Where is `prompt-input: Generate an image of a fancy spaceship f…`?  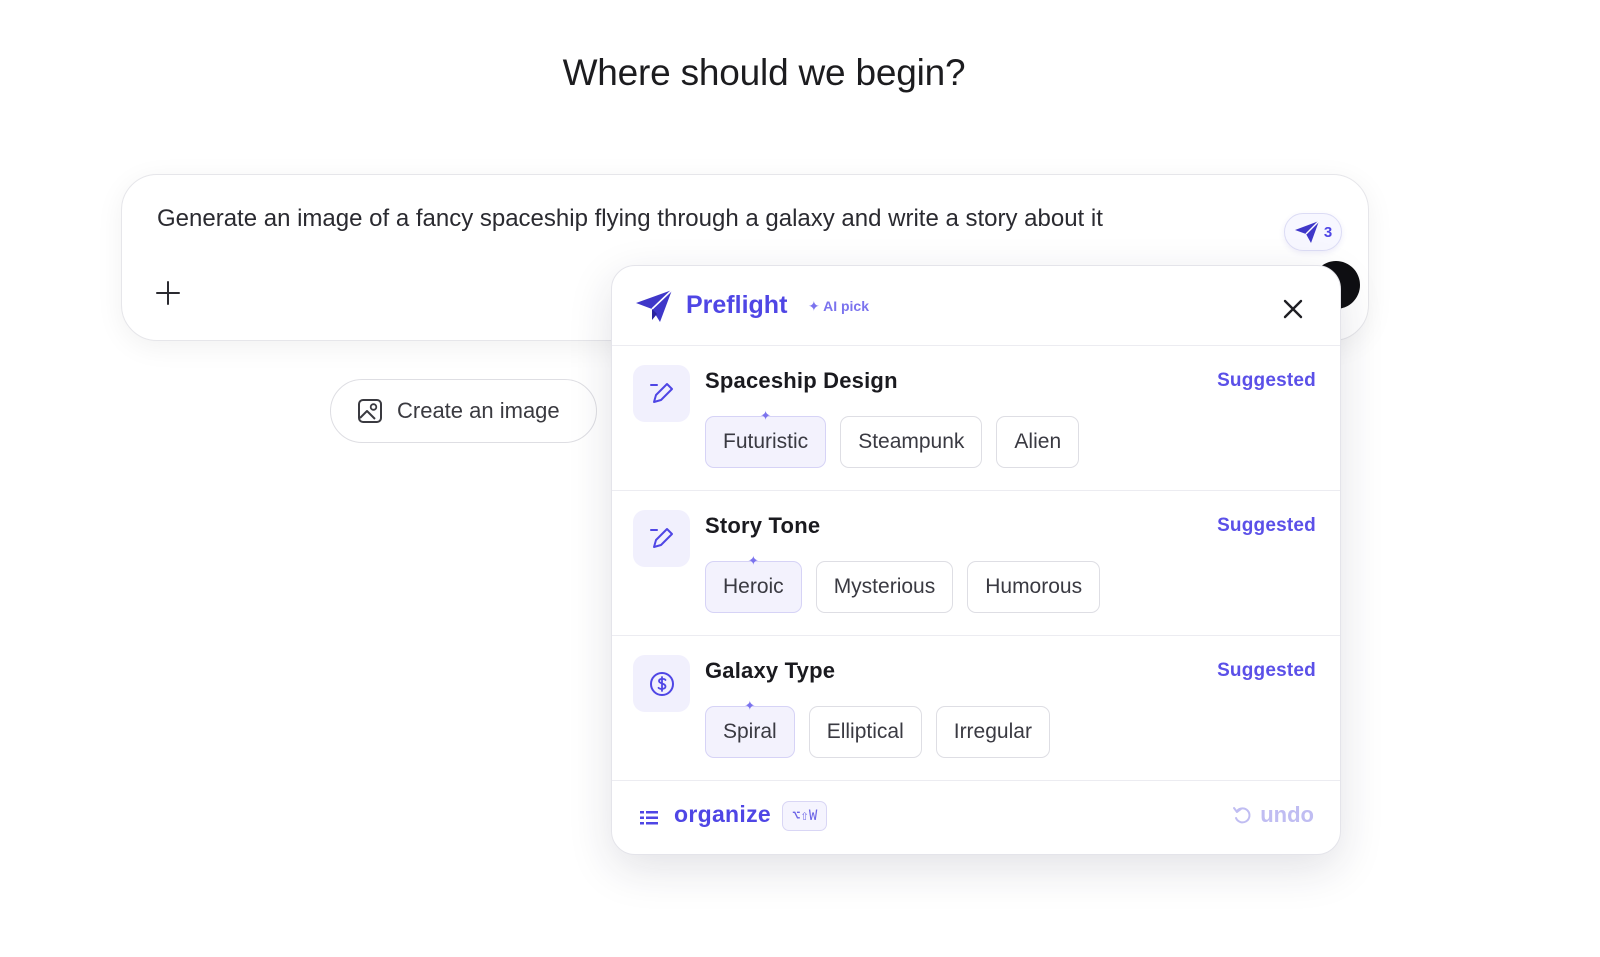 prompt-input: Generate an image of a fancy spaceship f… is located at coordinates (630, 219).